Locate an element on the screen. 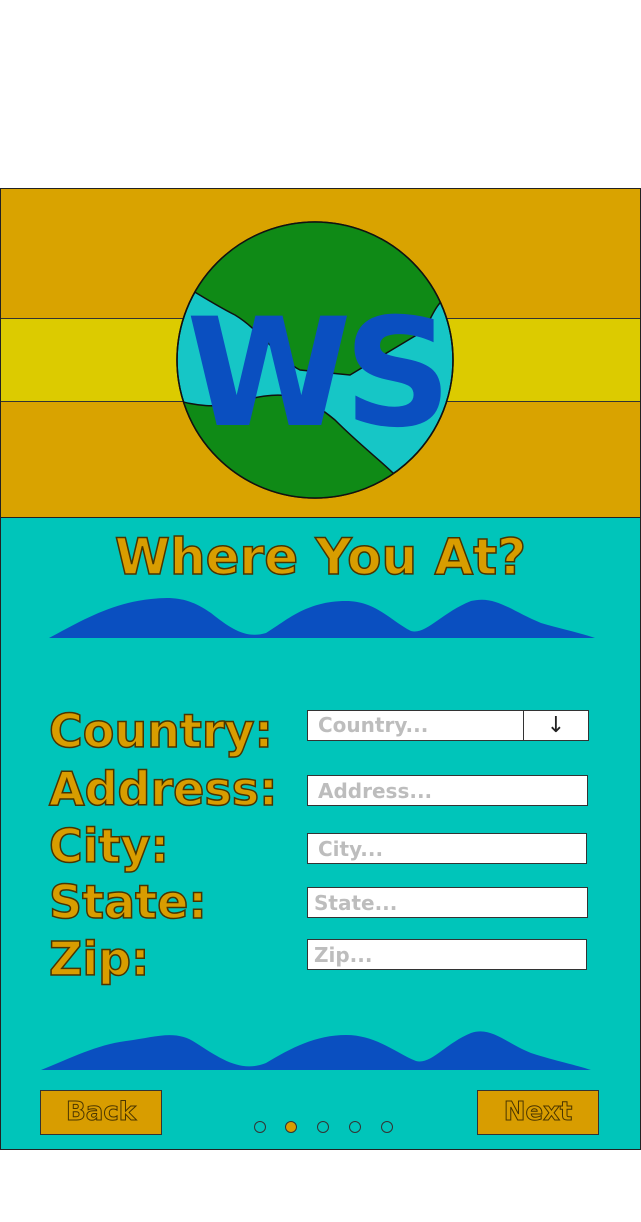  state-field is located at coordinates (447, 902).